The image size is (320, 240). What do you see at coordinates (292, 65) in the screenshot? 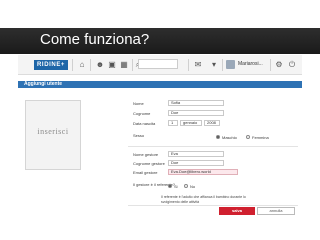
I see `power-icon: ⏻` at bounding box center [292, 65].